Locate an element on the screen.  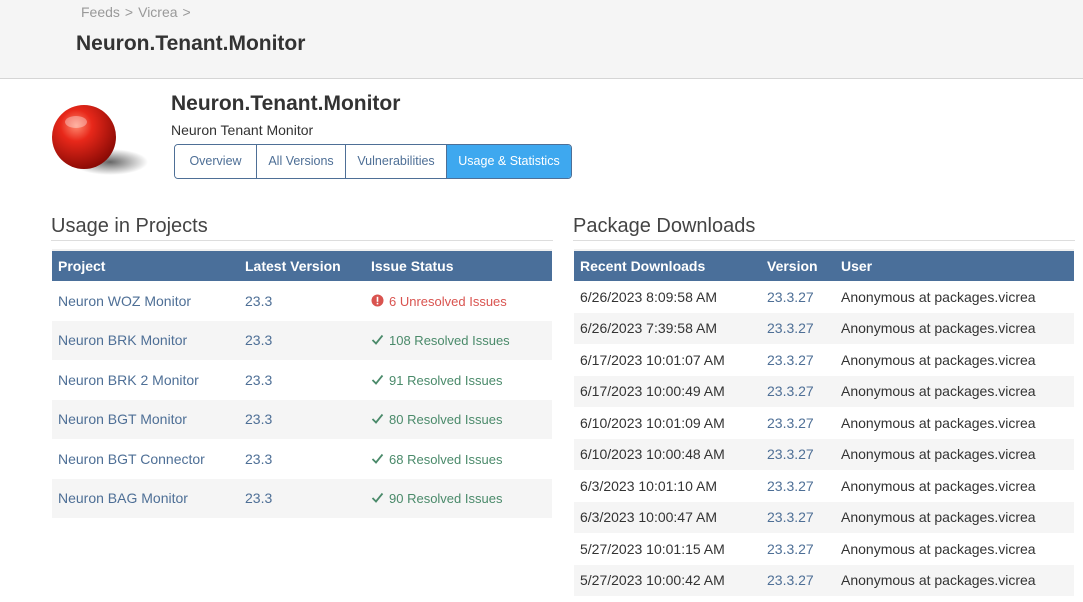
breadcrumb-feeds: Feeds is located at coordinates (100, 12).